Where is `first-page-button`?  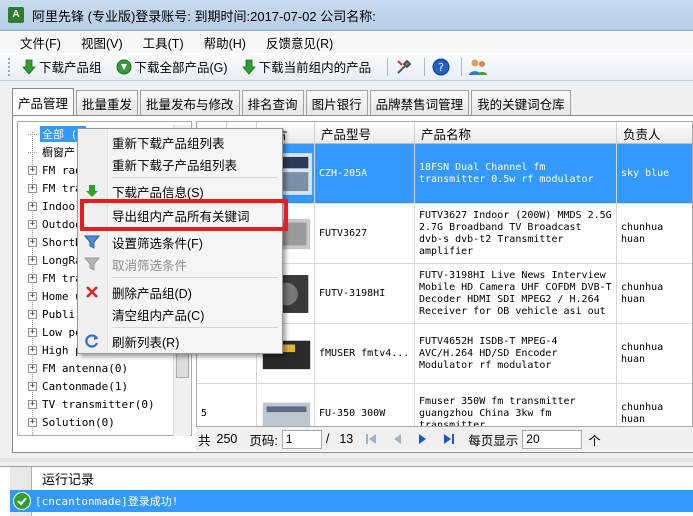 first-page-button is located at coordinates (371, 439).